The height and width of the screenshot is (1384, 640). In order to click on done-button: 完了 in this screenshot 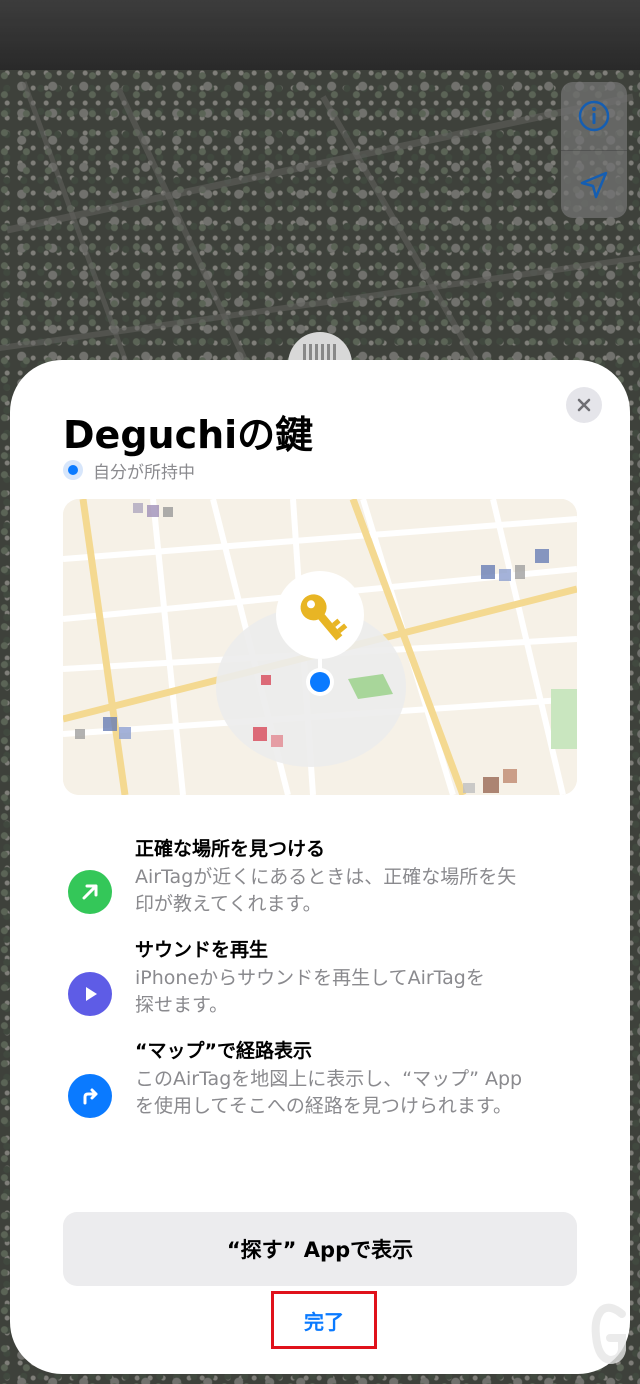, I will do `click(324, 1320)`.